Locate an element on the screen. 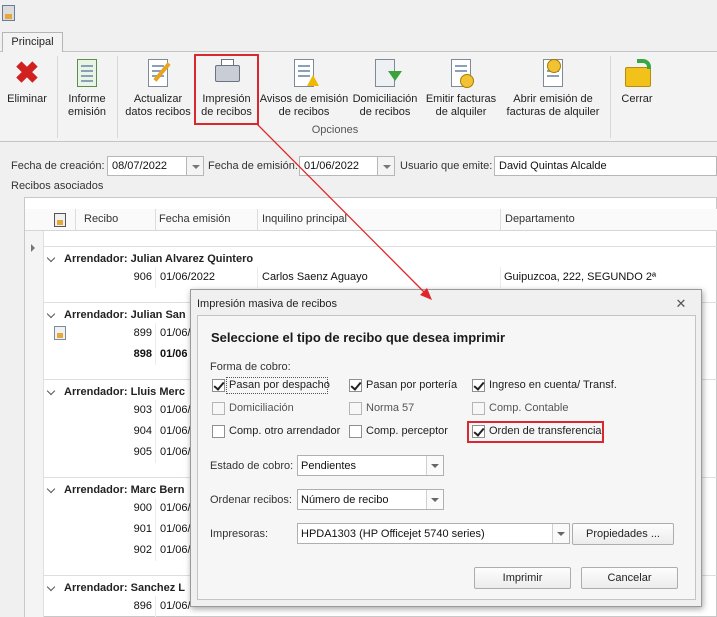 This screenshot has width=717, height=617. checkbox-label: Norma 57 is located at coordinates (390, 408).